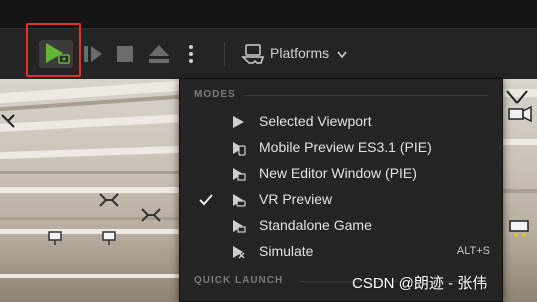 The width and height of the screenshot is (537, 302). I want to click on eject-button, so click(159, 54).